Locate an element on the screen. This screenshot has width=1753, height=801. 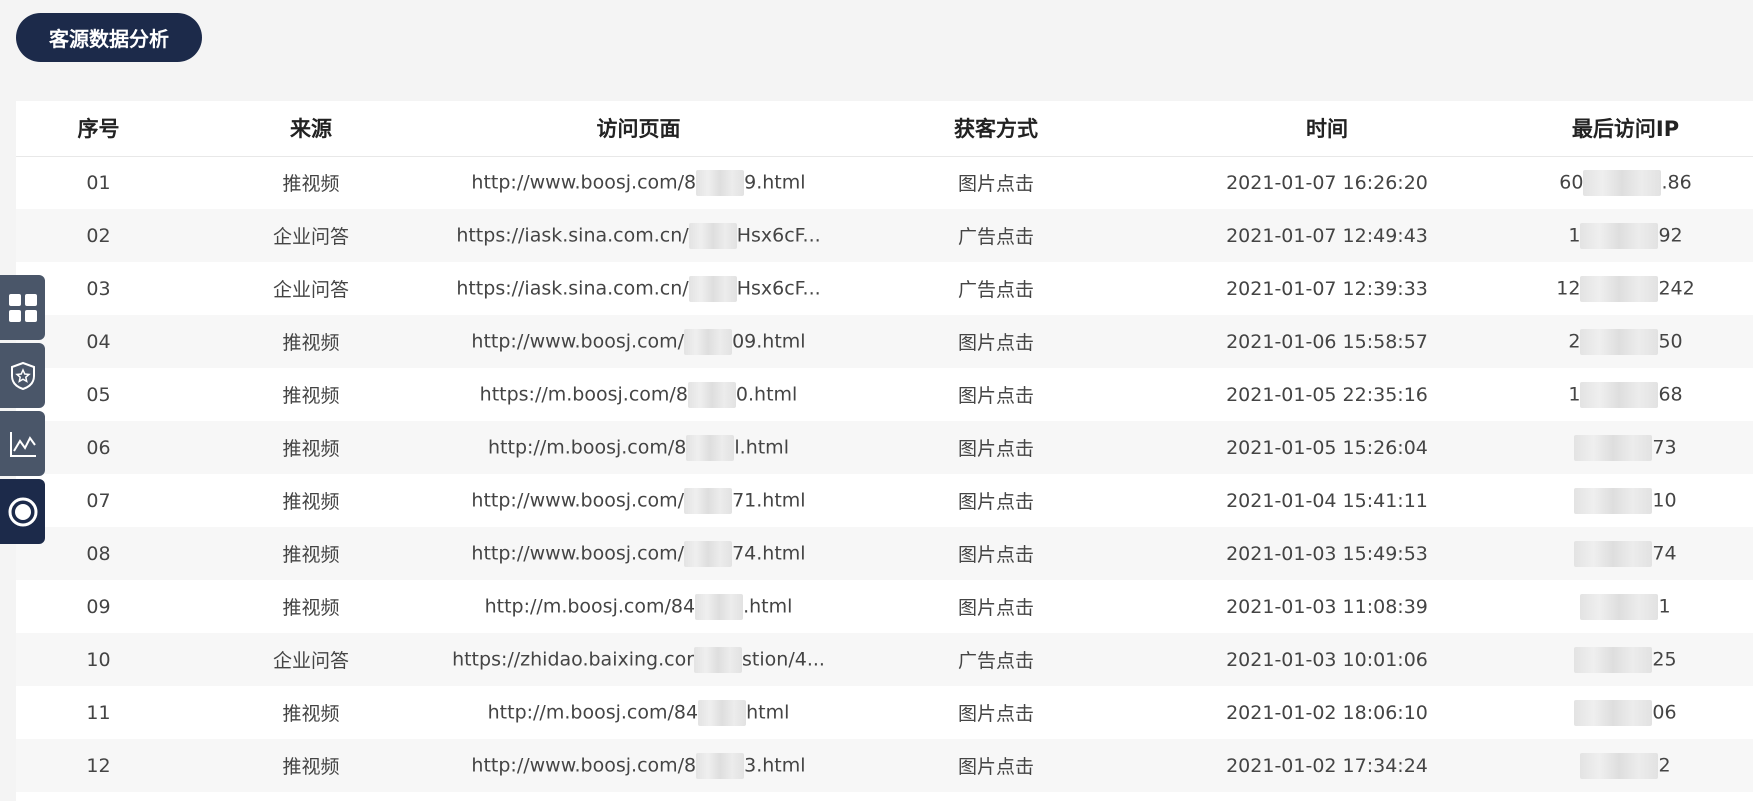
cell-page: http://www.boosj.com/8 3.html is located at coordinates (638, 765).